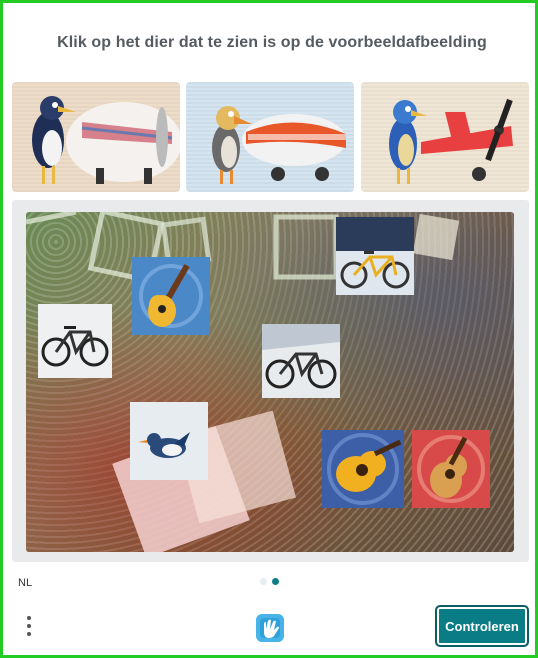  What do you see at coordinates (270, 628) in the screenshot?
I see `hand-logo-icon` at bounding box center [270, 628].